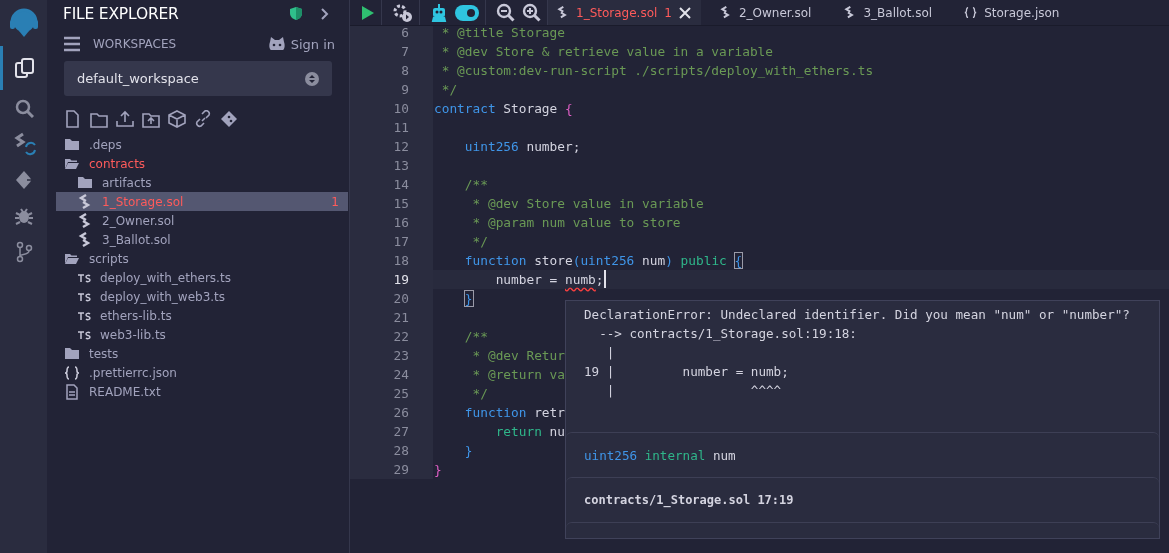  What do you see at coordinates (391, 469) in the screenshot?
I see `line-number: 29` at bounding box center [391, 469].